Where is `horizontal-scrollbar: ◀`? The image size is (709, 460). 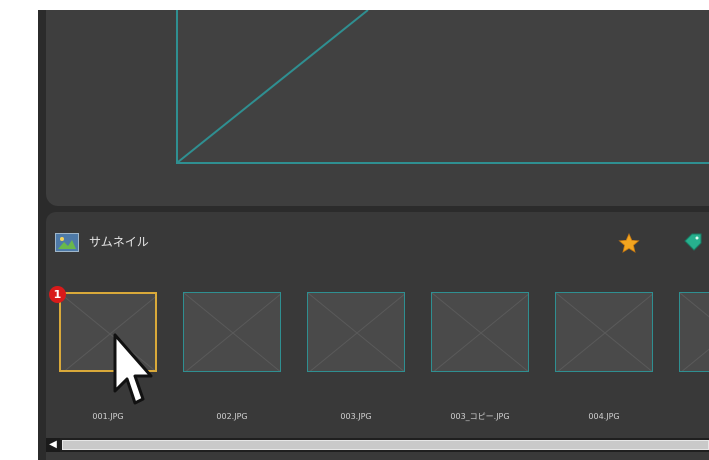 horizontal-scrollbar: ◀ is located at coordinates (377, 445).